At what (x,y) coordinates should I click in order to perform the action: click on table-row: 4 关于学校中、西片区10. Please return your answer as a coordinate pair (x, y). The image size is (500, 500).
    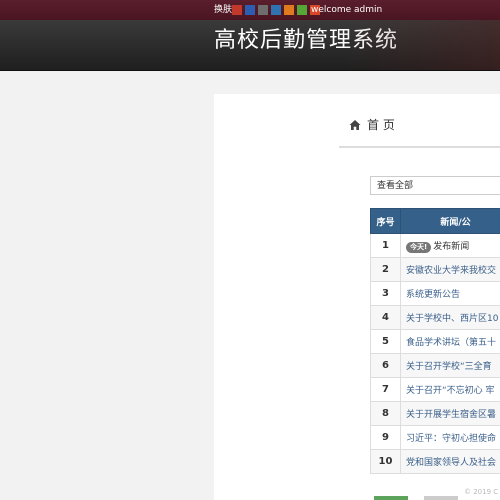
    Looking at the image, I should click on (435, 317).